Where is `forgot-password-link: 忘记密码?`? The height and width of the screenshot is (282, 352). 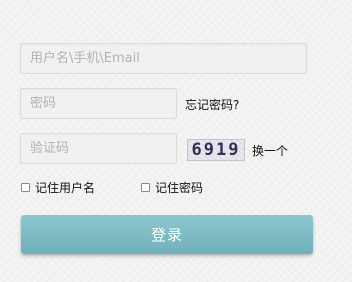
forgot-password-link: 忘记密码? is located at coordinates (212, 104).